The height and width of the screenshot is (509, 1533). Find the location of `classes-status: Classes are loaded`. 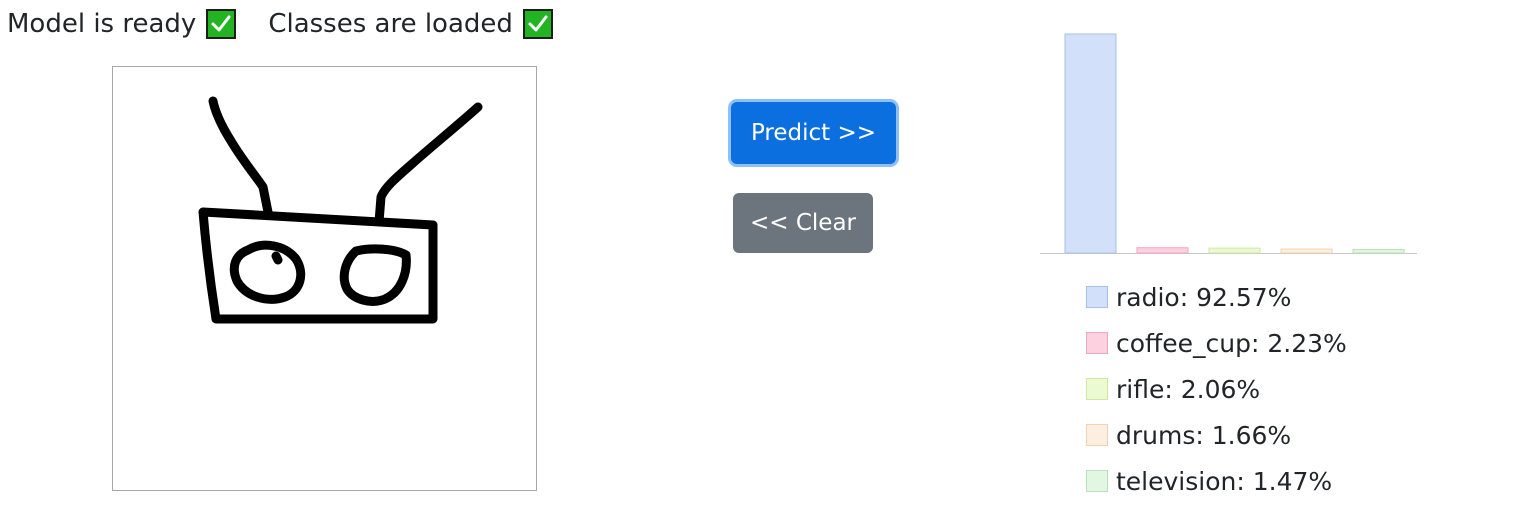

classes-status: Classes are loaded is located at coordinates (410, 24).